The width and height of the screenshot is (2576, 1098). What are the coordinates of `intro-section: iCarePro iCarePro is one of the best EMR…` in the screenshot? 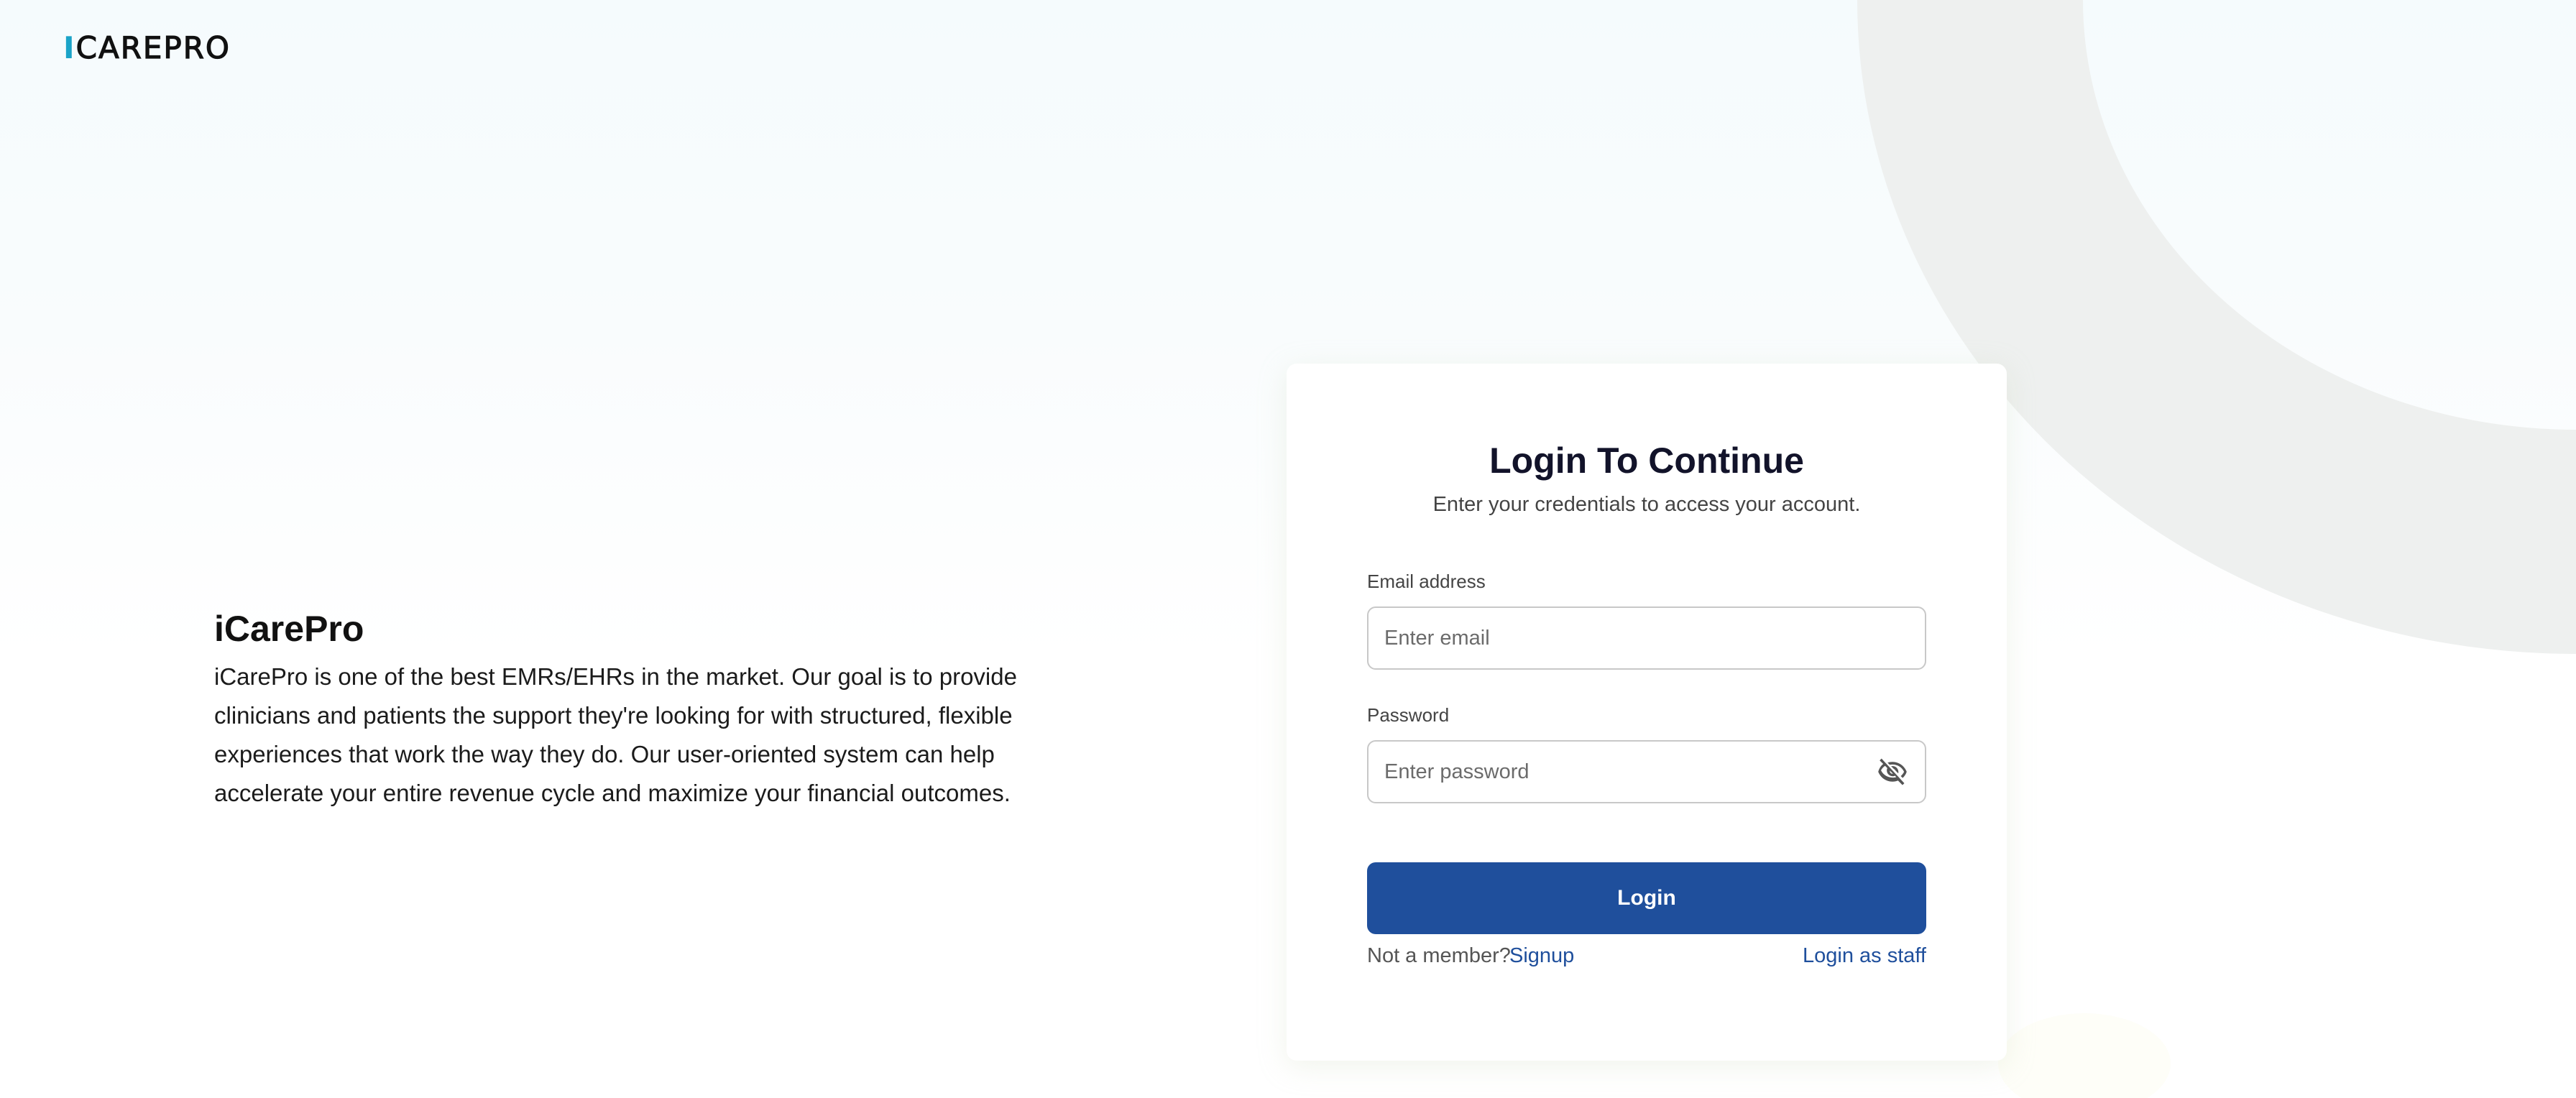 It's located at (645, 711).